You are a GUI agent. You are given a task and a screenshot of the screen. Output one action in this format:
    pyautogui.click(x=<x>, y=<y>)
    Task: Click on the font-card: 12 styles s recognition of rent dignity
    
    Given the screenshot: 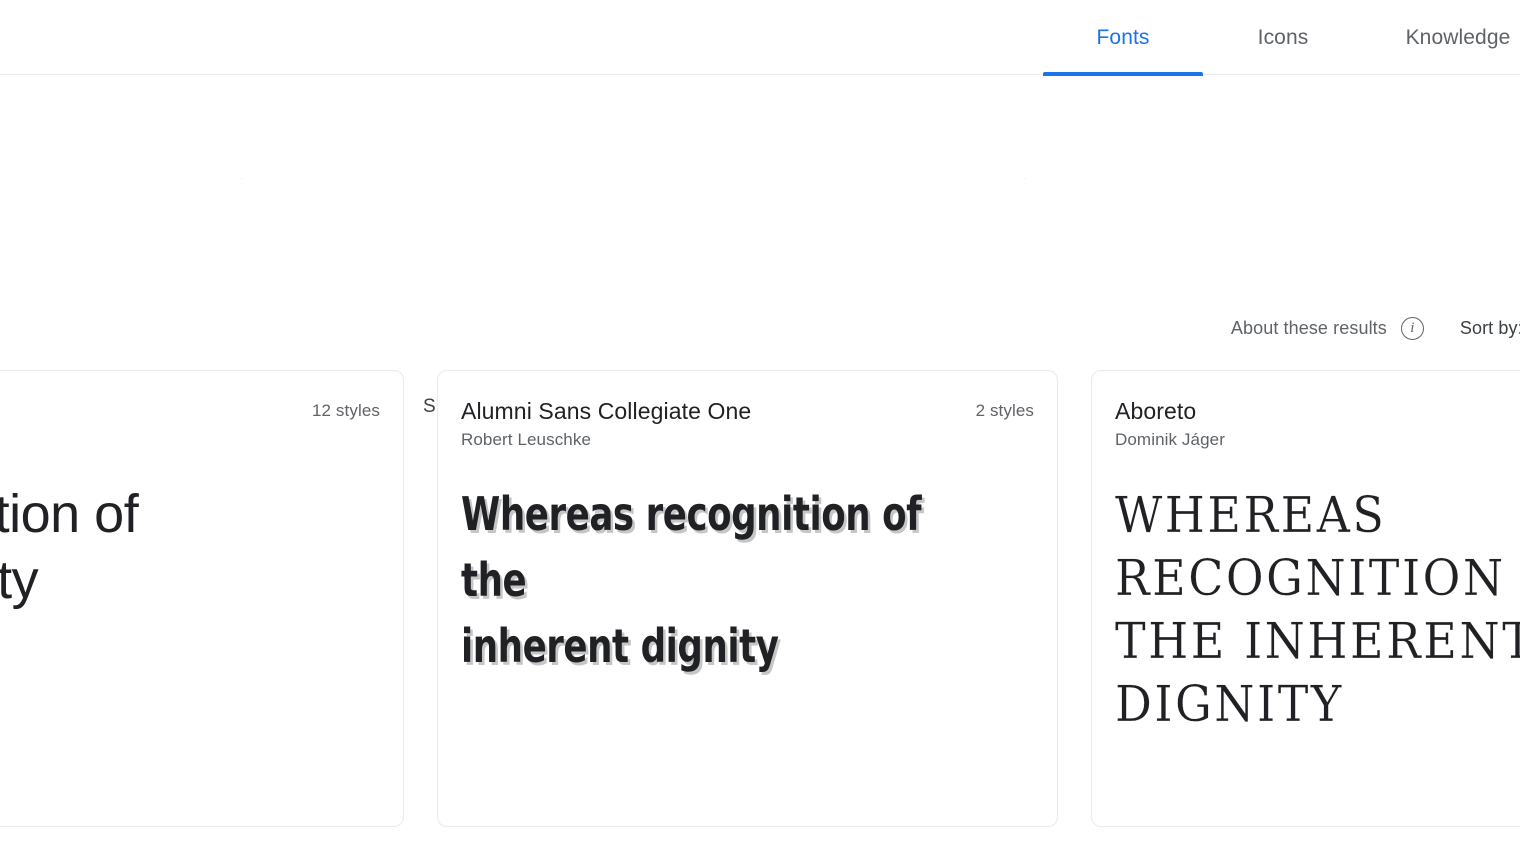 What is the action you would take?
    pyautogui.click(x=202, y=598)
    